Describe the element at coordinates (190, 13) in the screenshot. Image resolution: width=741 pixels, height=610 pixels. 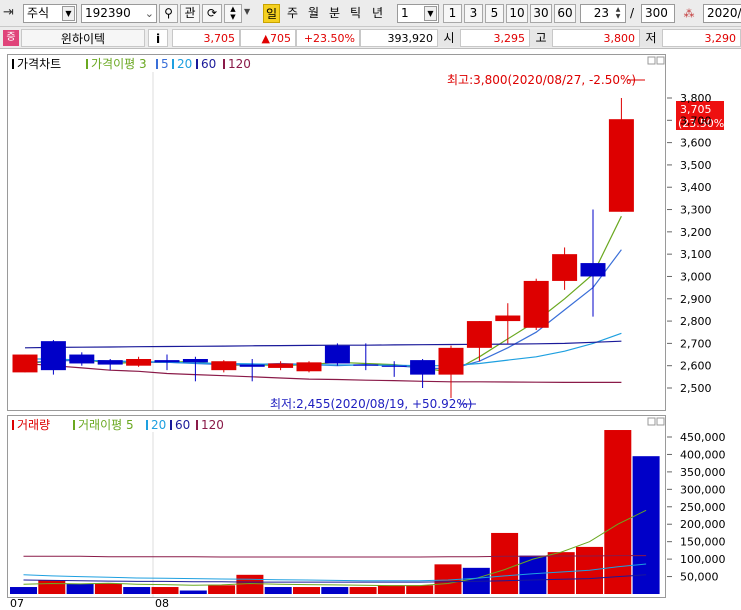
I see `gwan-button: 관` at that location.